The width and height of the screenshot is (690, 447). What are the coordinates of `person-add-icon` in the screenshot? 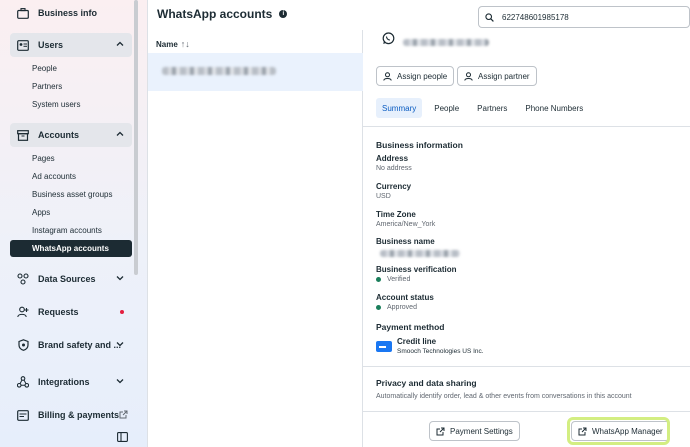 It's located at (23, 312).